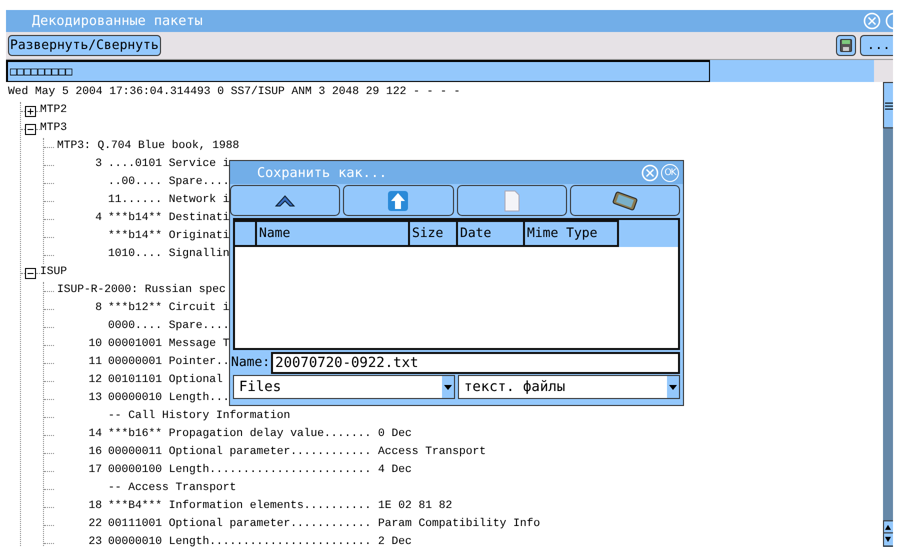  I want to click on up-button, so click(285, 200).